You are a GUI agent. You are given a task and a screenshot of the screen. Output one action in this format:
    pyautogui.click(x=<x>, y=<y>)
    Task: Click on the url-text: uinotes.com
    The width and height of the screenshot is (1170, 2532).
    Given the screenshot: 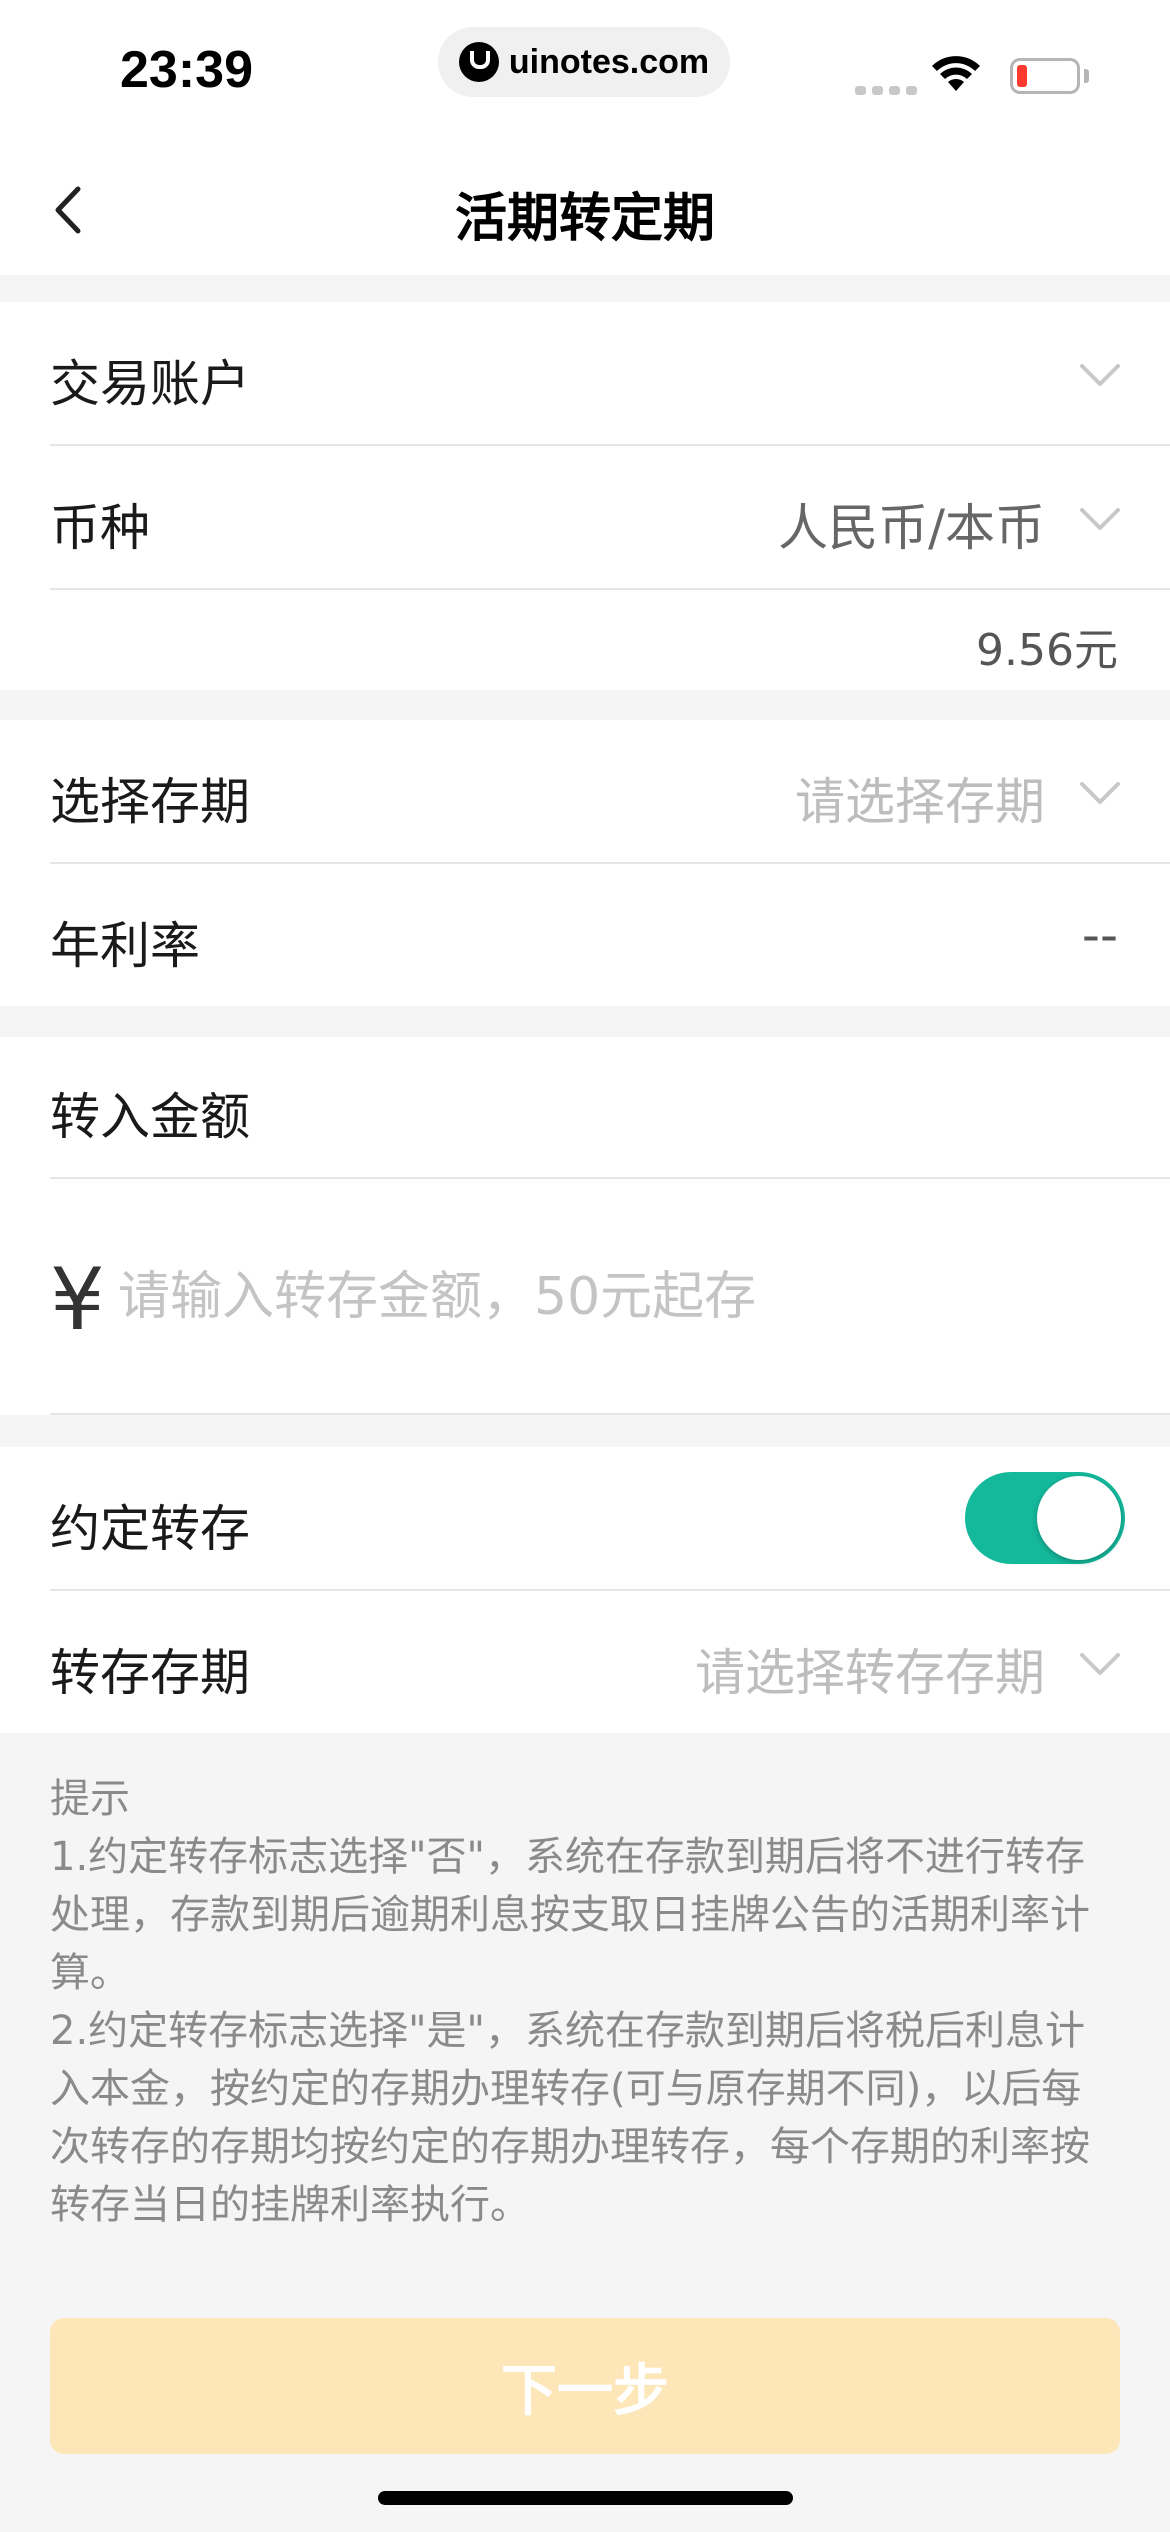 What is the action you would take?
    pyautogui.click(x=609, y=61)
    